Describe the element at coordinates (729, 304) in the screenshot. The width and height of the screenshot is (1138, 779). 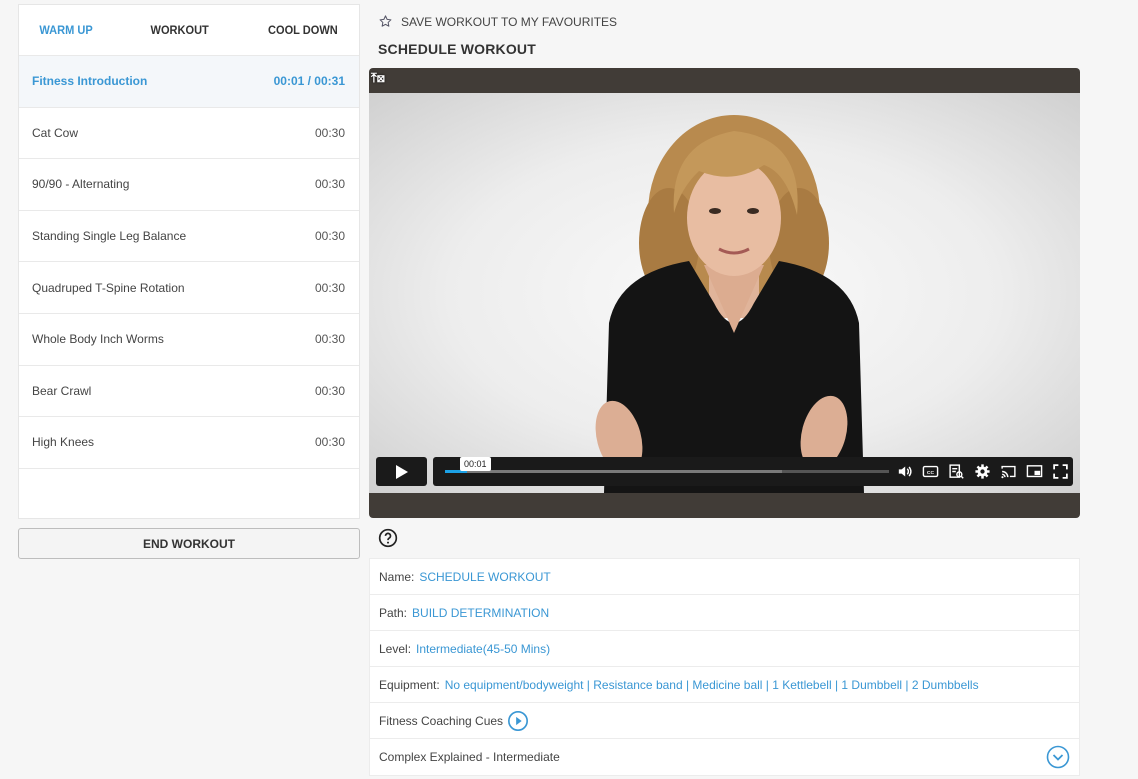
I see `instructor-image` at that location.